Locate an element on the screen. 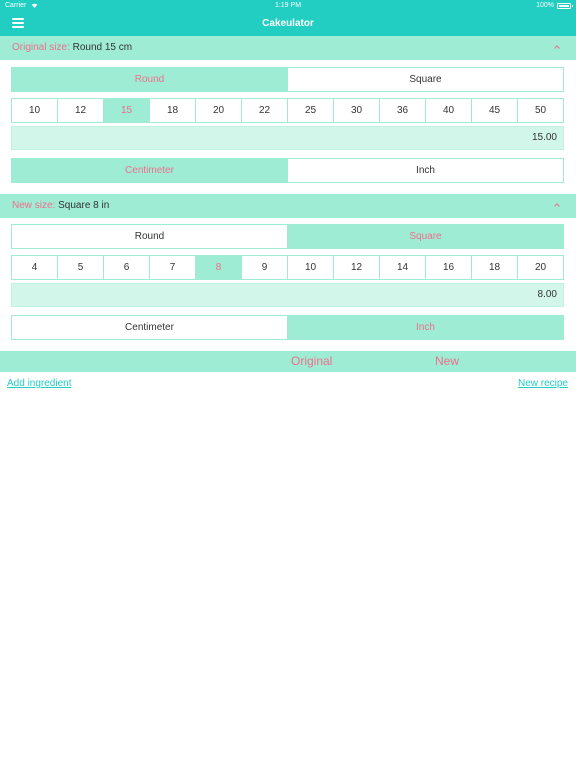  size-value: 15 is located at coordinates (126, 110).